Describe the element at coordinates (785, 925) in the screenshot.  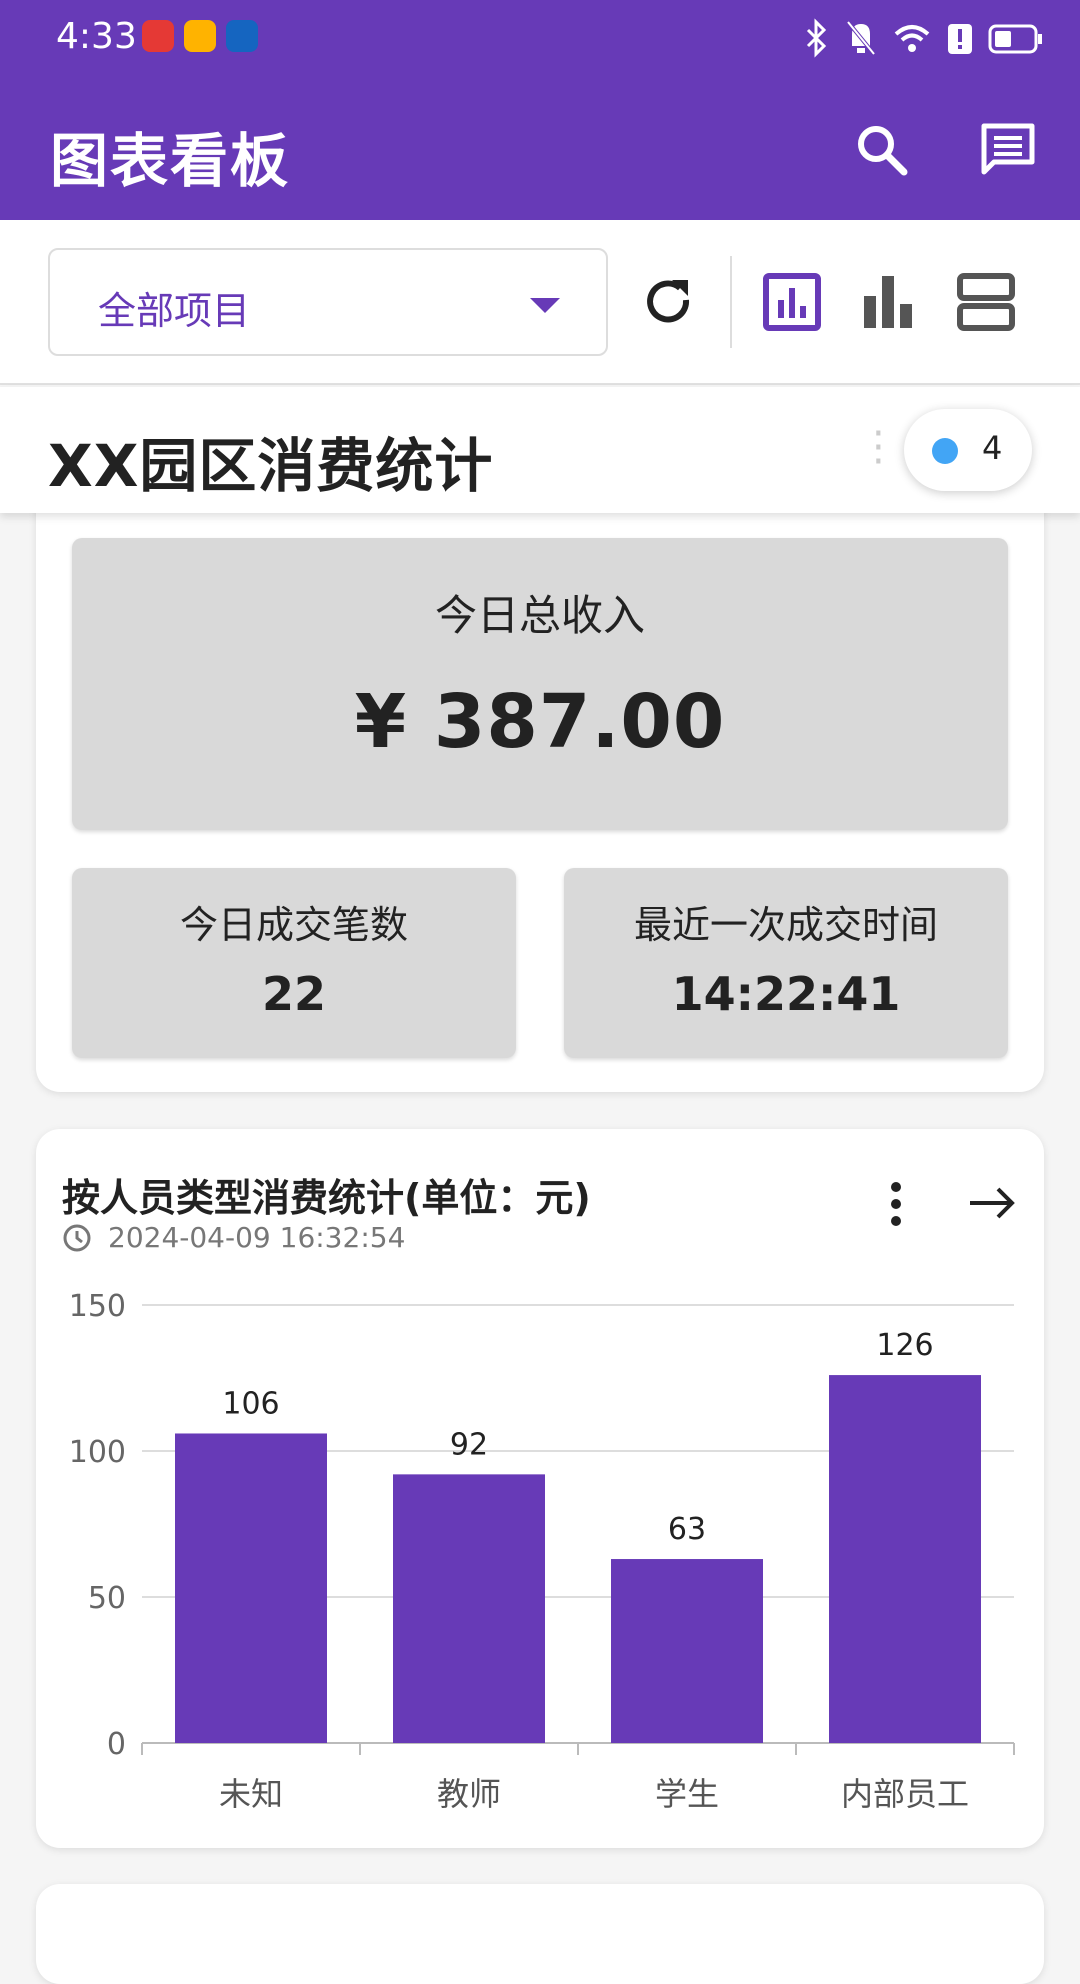
I see `last-transaction-label: 最近一次成交时间` at that location.